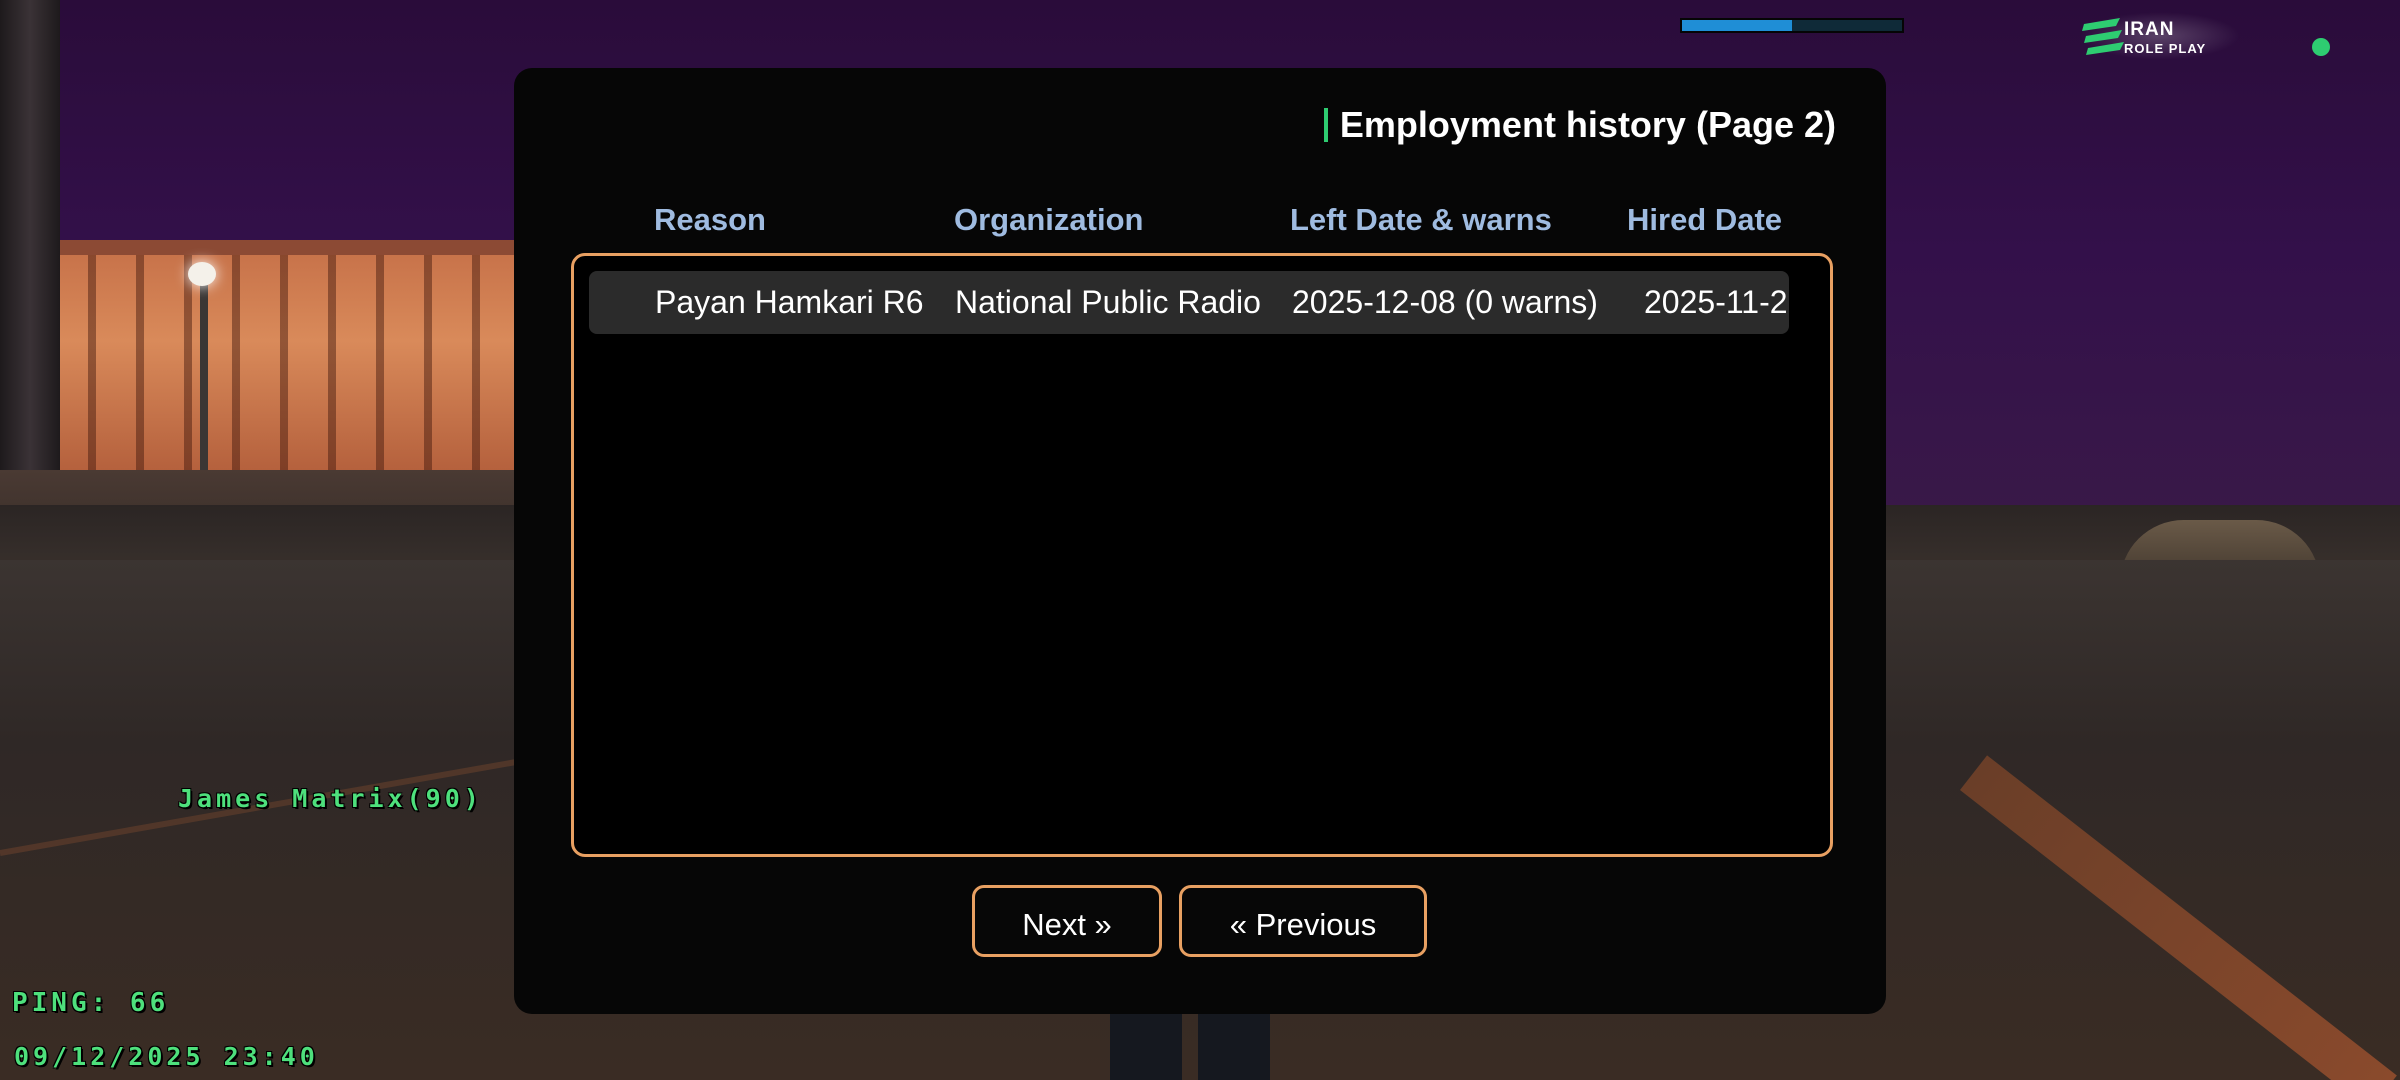 The width and height of the screenshot is (2400, 1080). I want to click on building-facade, so click(280, 362).